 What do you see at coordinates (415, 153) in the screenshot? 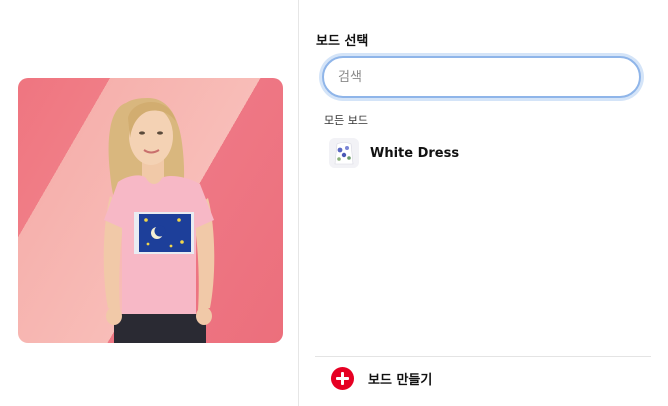
I see `board-name: White Dress` at bounding box center [415, 153].